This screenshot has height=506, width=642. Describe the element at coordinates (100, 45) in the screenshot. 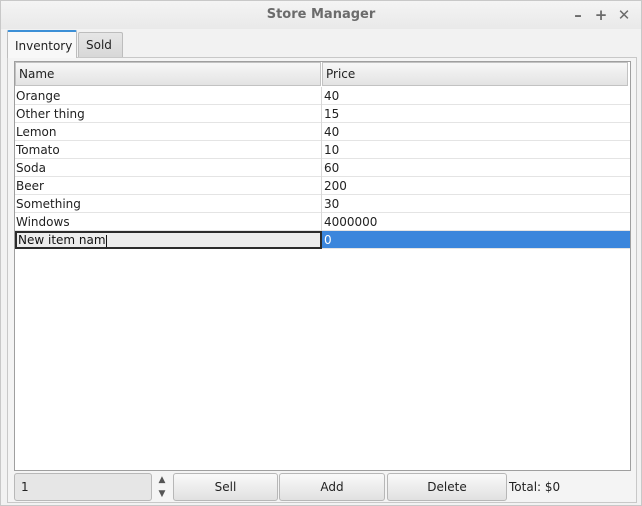

I see `tab-sold: Sold` at that location.